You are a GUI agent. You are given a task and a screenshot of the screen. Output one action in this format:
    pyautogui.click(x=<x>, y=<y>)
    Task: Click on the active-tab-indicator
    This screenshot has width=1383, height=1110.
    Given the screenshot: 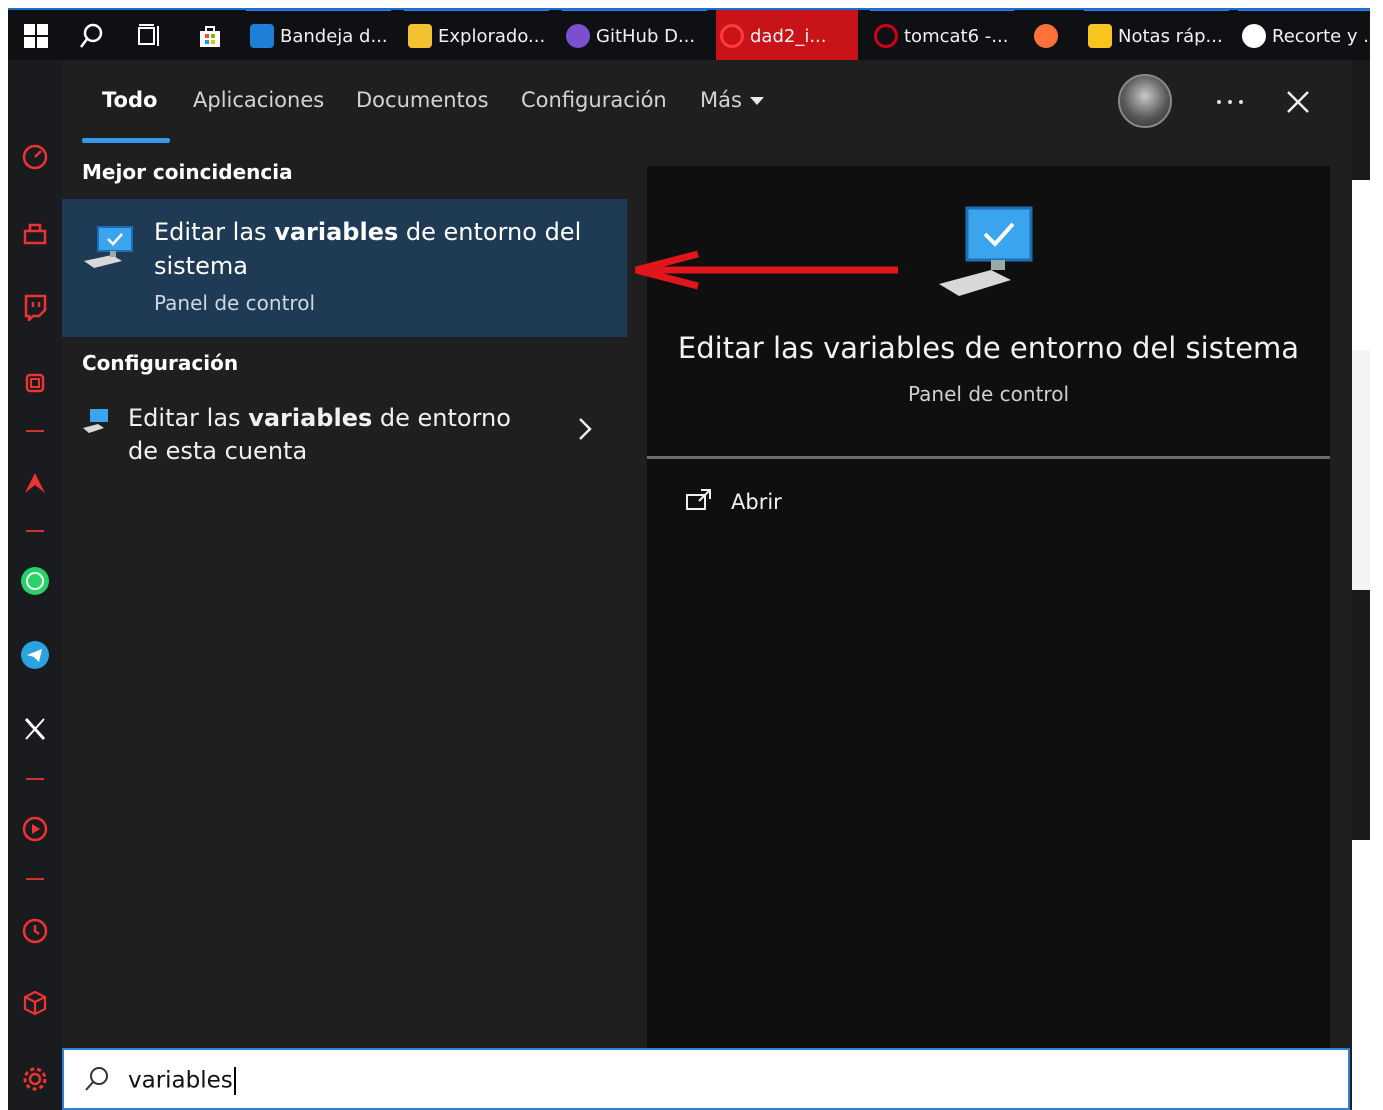 What is the action you would take?
    pyautogui.click(x=126, y=140)
    